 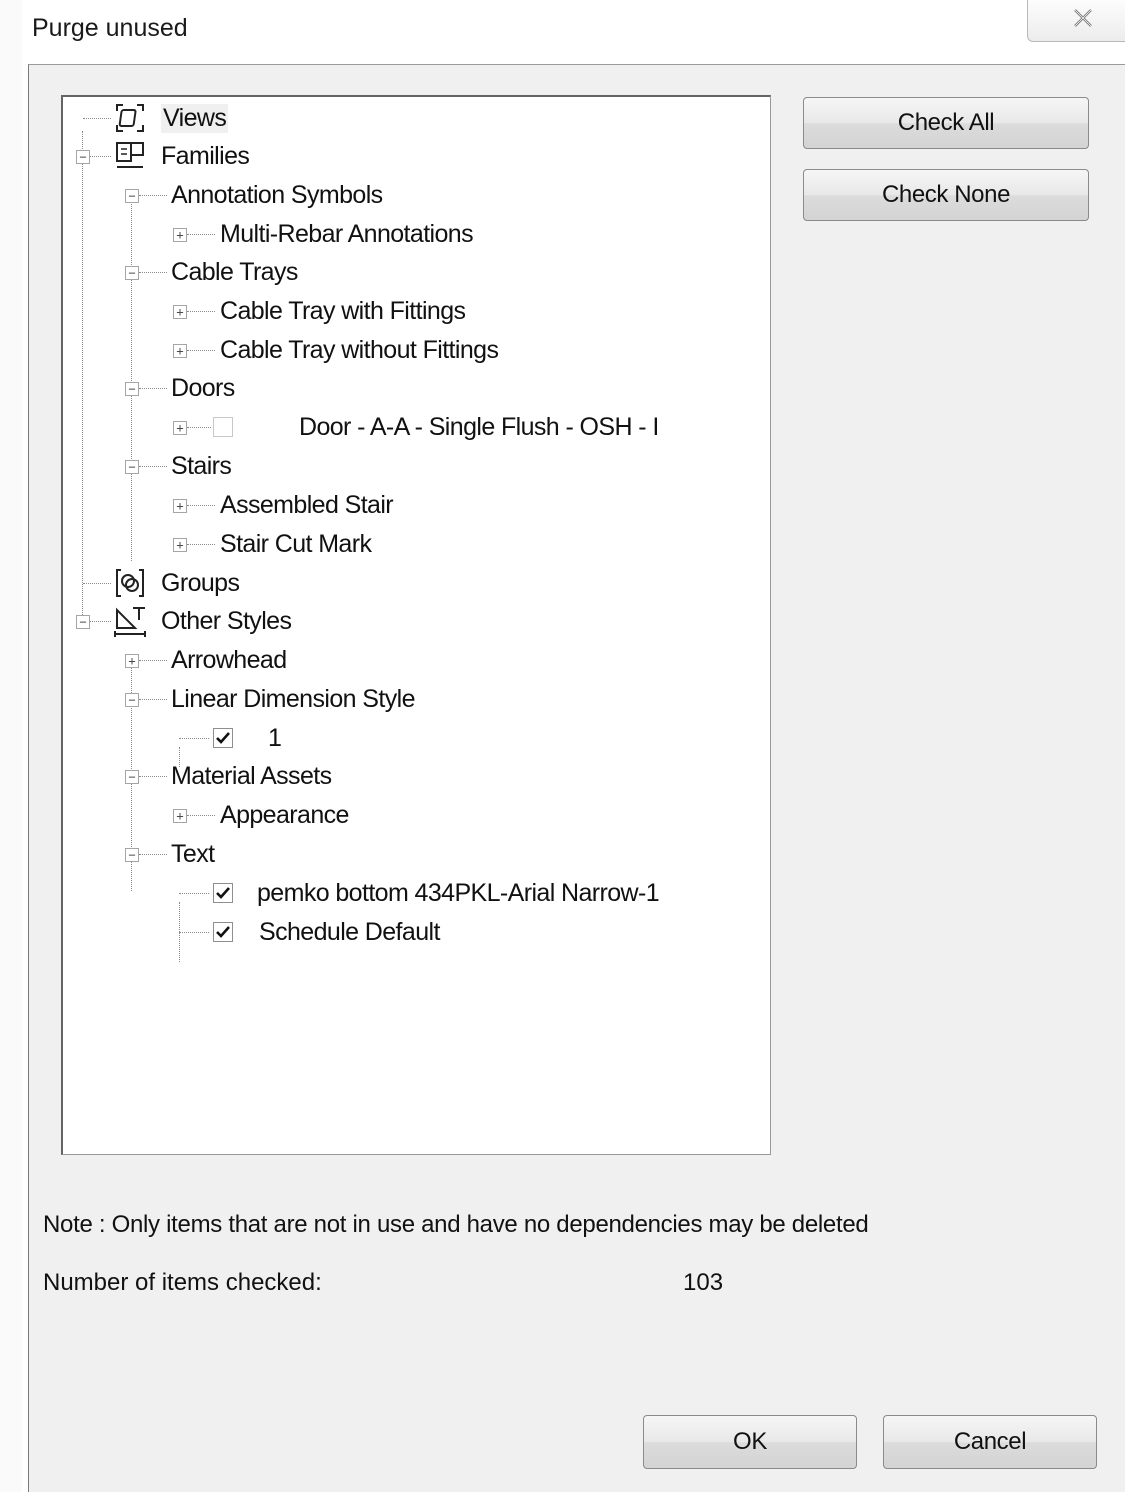 I want to click on tree-node-cable-tray-with-fittings: Cable Tray with Fittings, so click(x=343, y=311).